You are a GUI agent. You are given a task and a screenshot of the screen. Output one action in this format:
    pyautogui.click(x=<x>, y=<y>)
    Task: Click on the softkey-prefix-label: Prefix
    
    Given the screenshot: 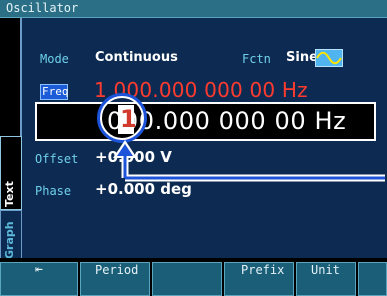 What is the action you would take?
    pyautogui.click(x=263, y=270)
    